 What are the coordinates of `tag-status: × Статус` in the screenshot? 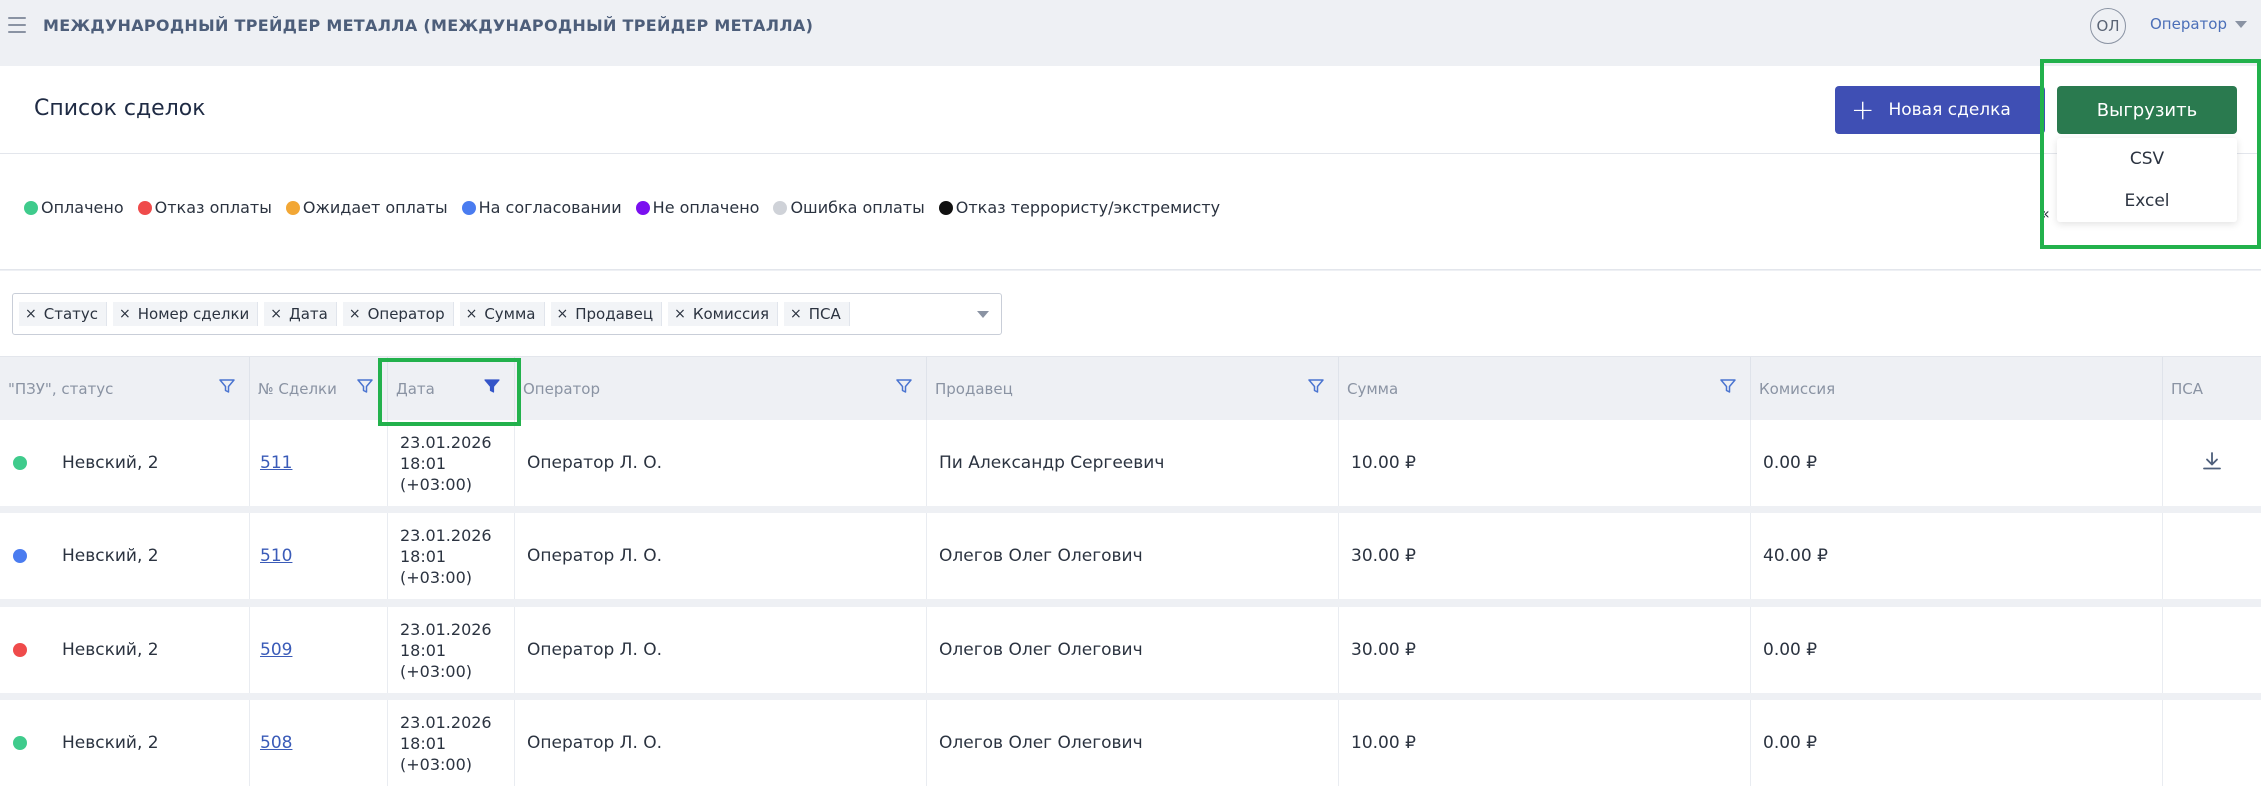 It's located at (63, 314).